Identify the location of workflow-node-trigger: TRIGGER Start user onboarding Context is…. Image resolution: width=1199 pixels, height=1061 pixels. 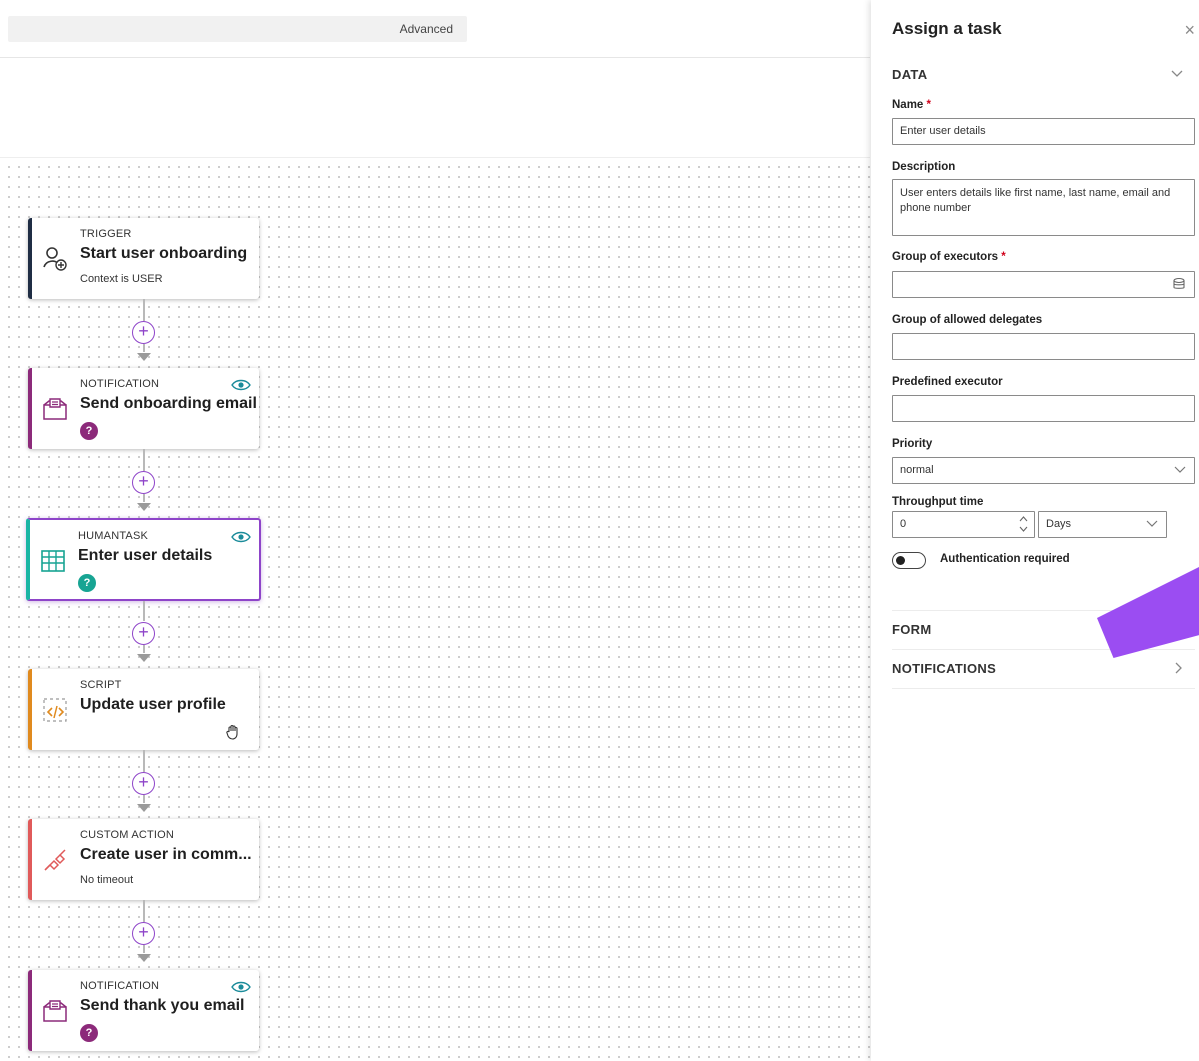
(143, 258).